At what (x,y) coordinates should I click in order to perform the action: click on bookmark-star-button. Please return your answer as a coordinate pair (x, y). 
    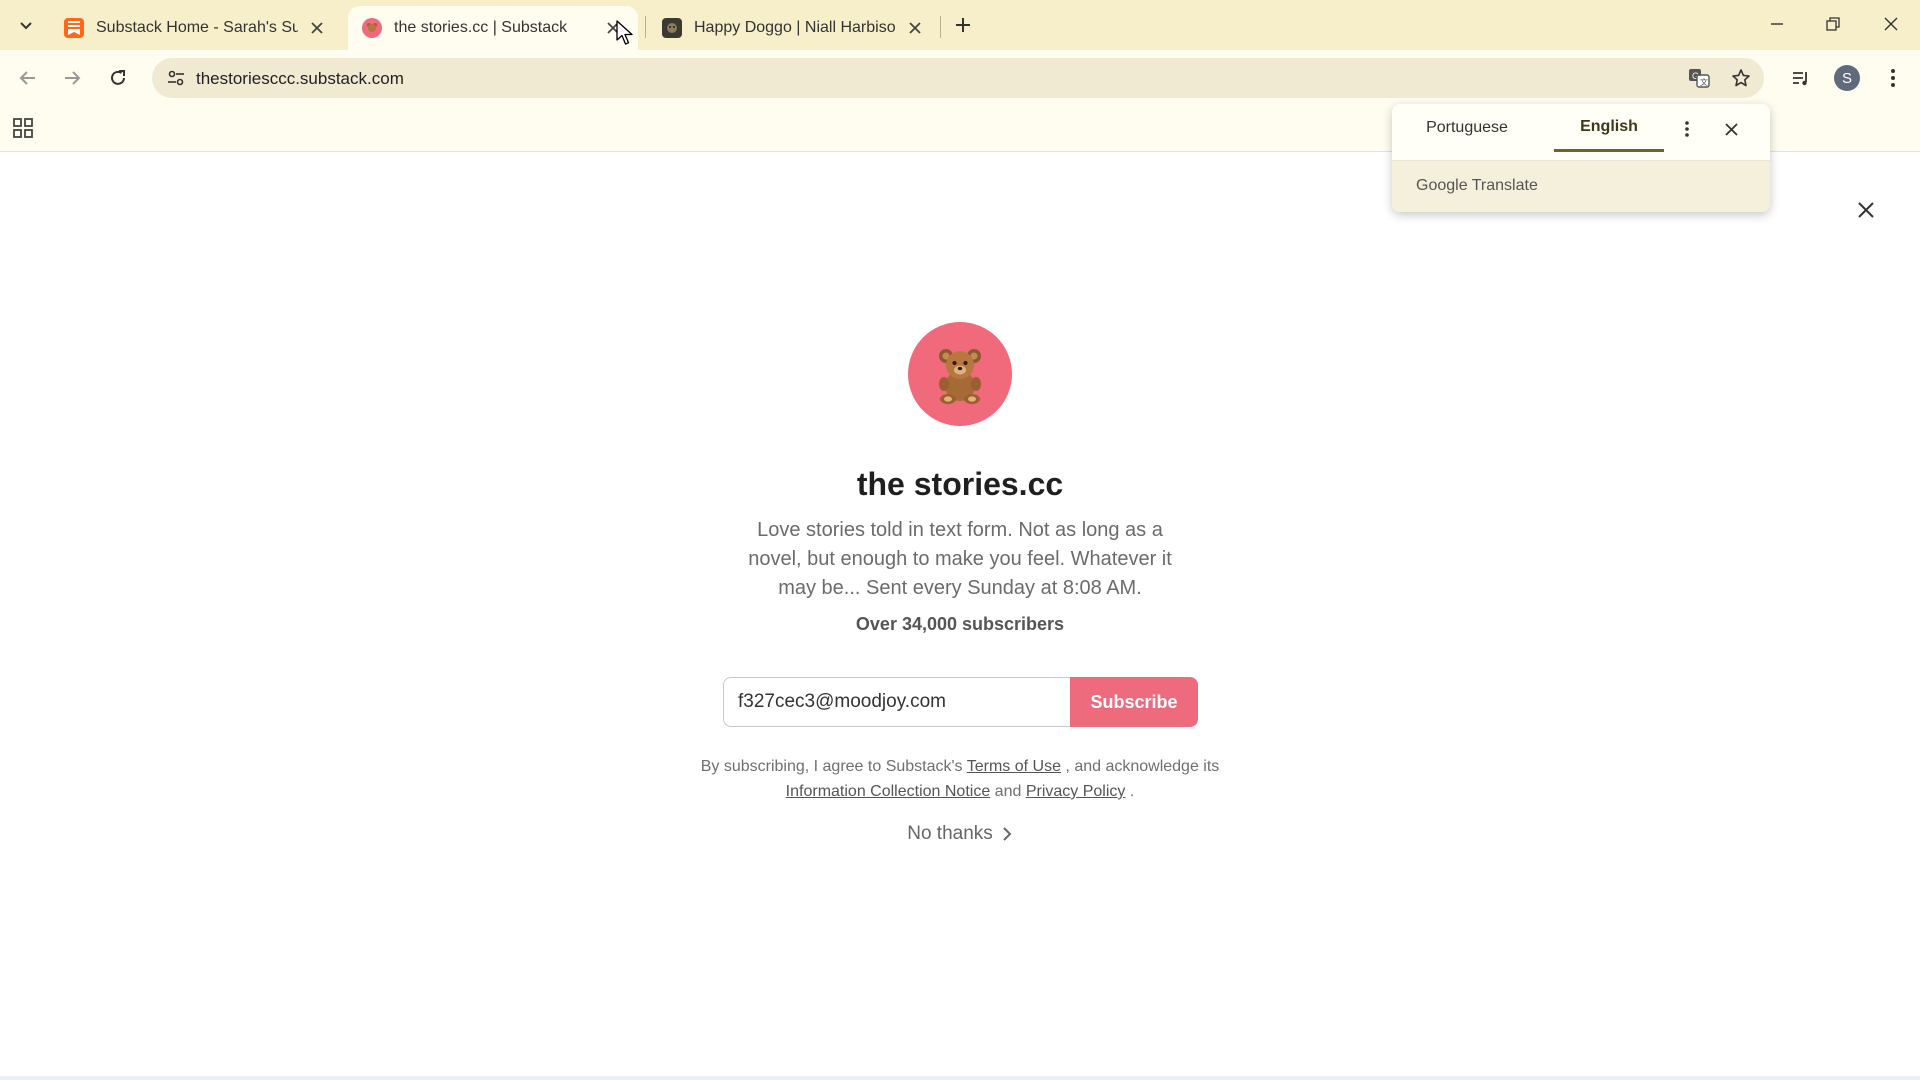
    Looking at the image, I should click on (1741, 78).